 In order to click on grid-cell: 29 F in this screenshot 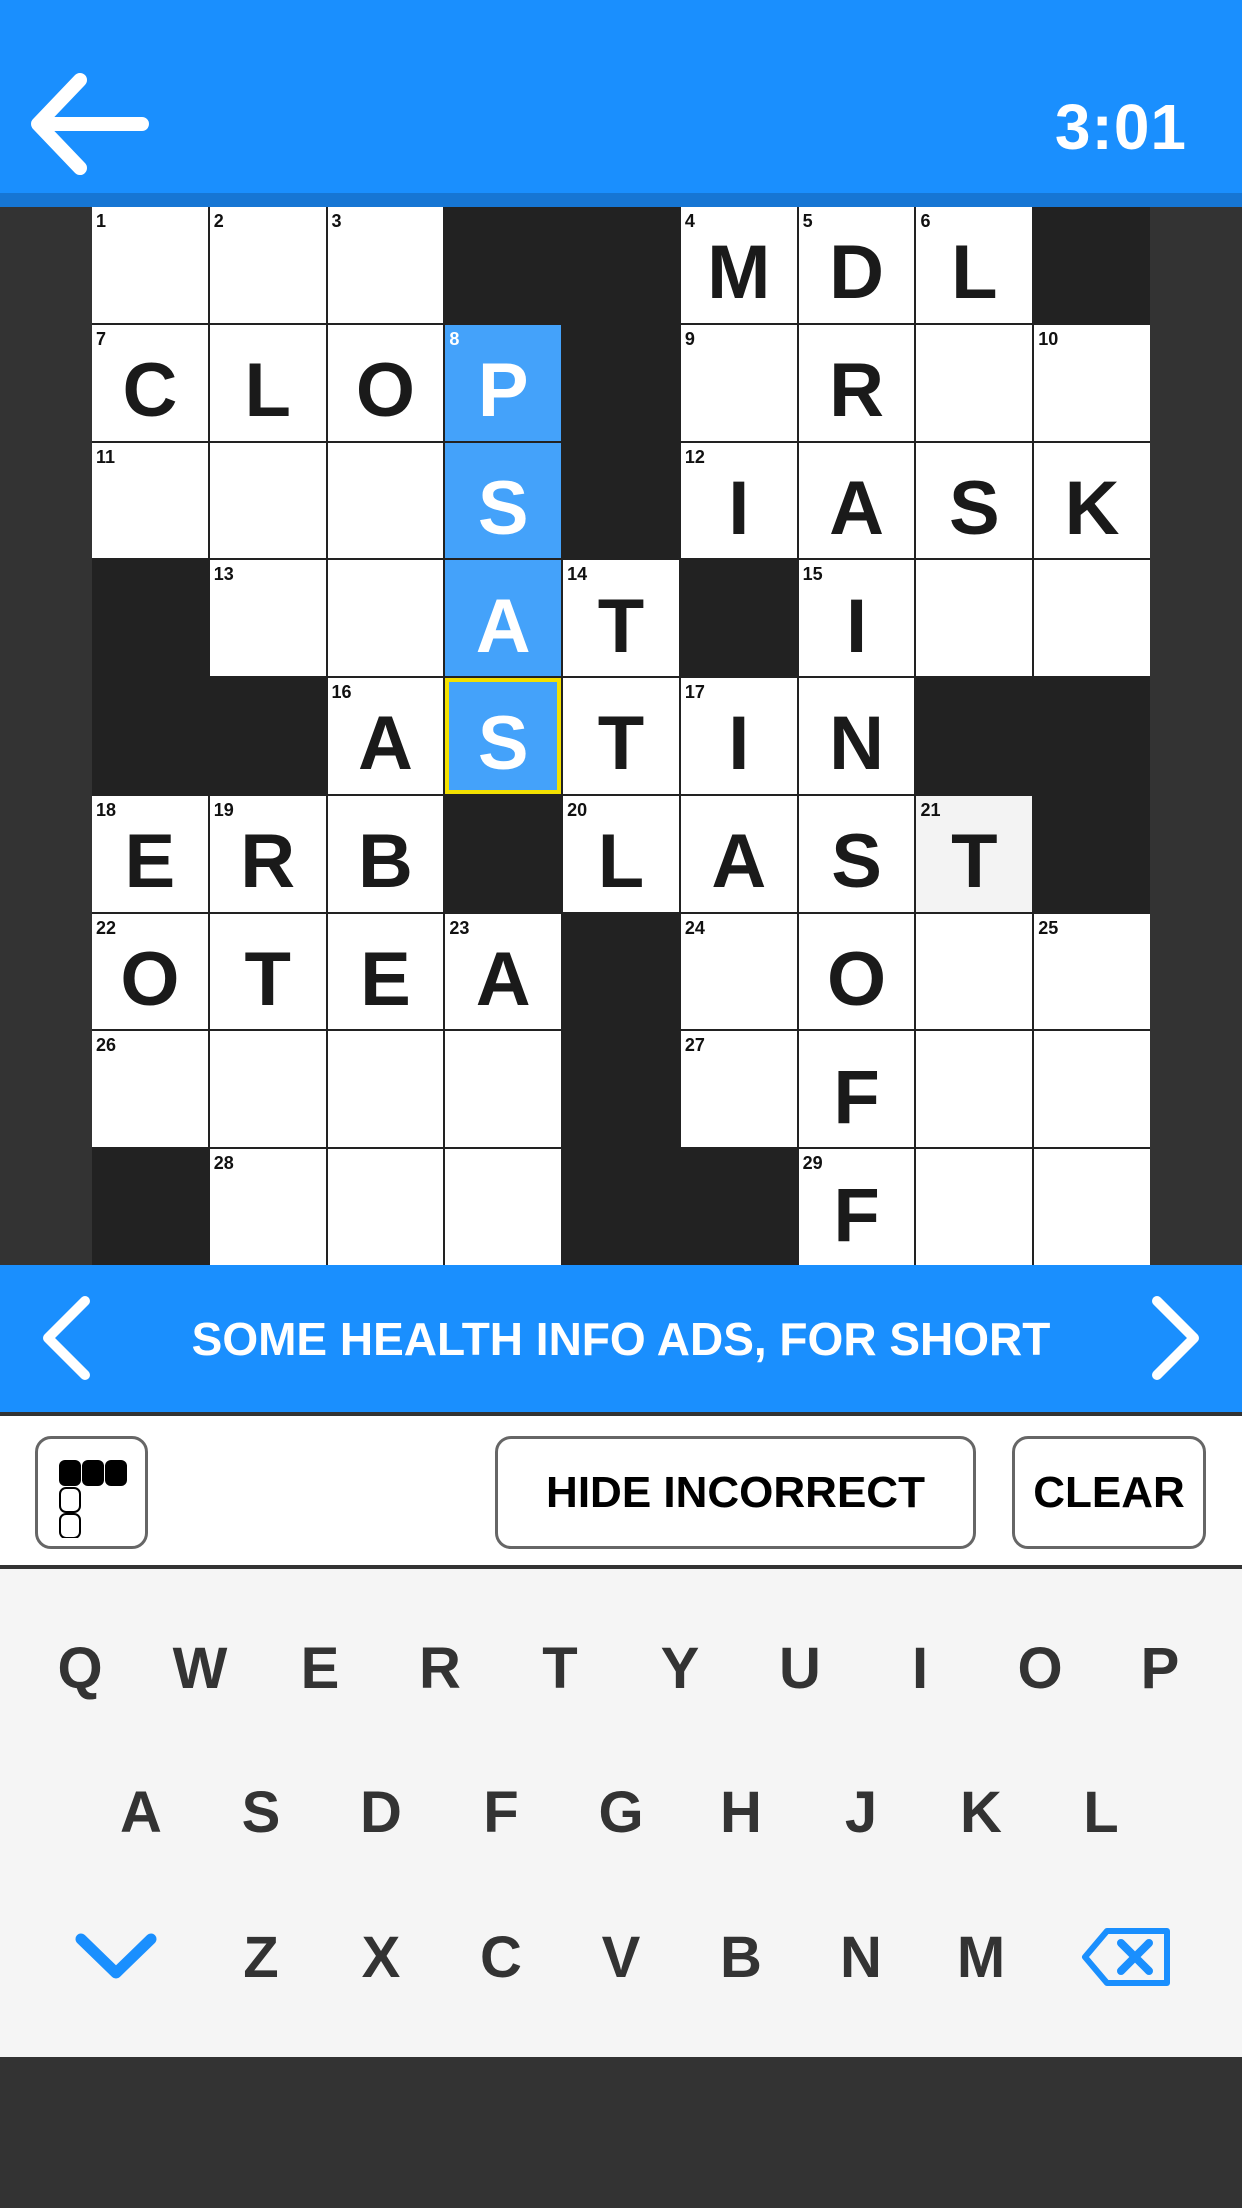, I will do `click(856, 1207)`.